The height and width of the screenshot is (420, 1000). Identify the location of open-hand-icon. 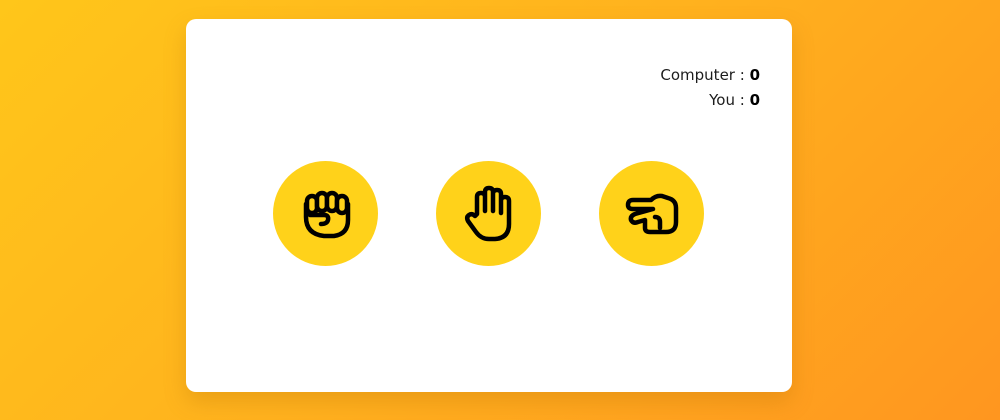
(489, 214).